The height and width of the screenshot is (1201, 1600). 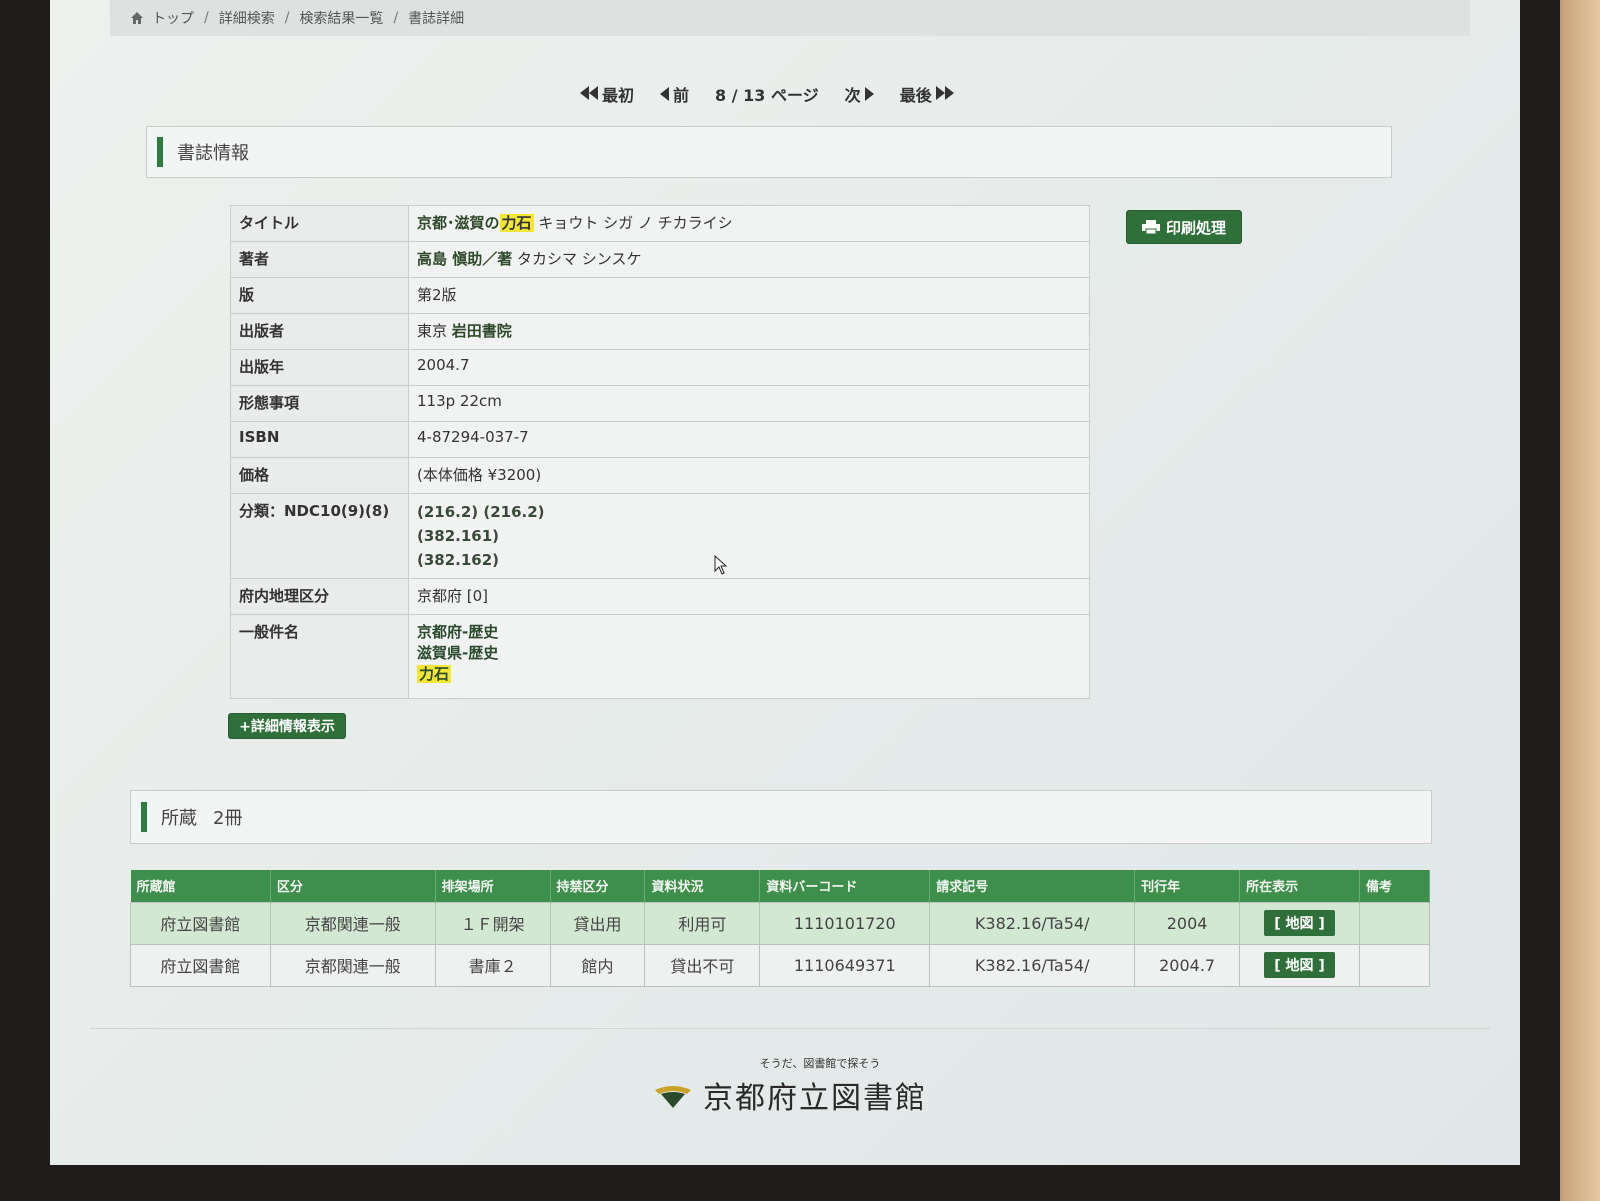 I want to click on region-value: 京都府 [0], so click(x=749, y=596).